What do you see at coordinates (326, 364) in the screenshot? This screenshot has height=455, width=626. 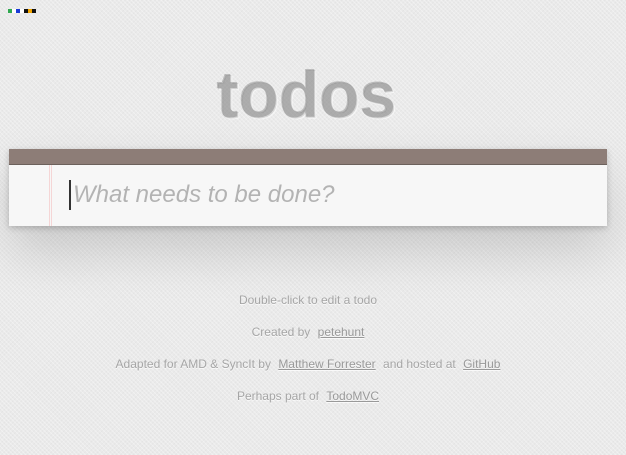 I see `matthew-forrester-link: Matthew Forrester` at bounding box center [326, 364].